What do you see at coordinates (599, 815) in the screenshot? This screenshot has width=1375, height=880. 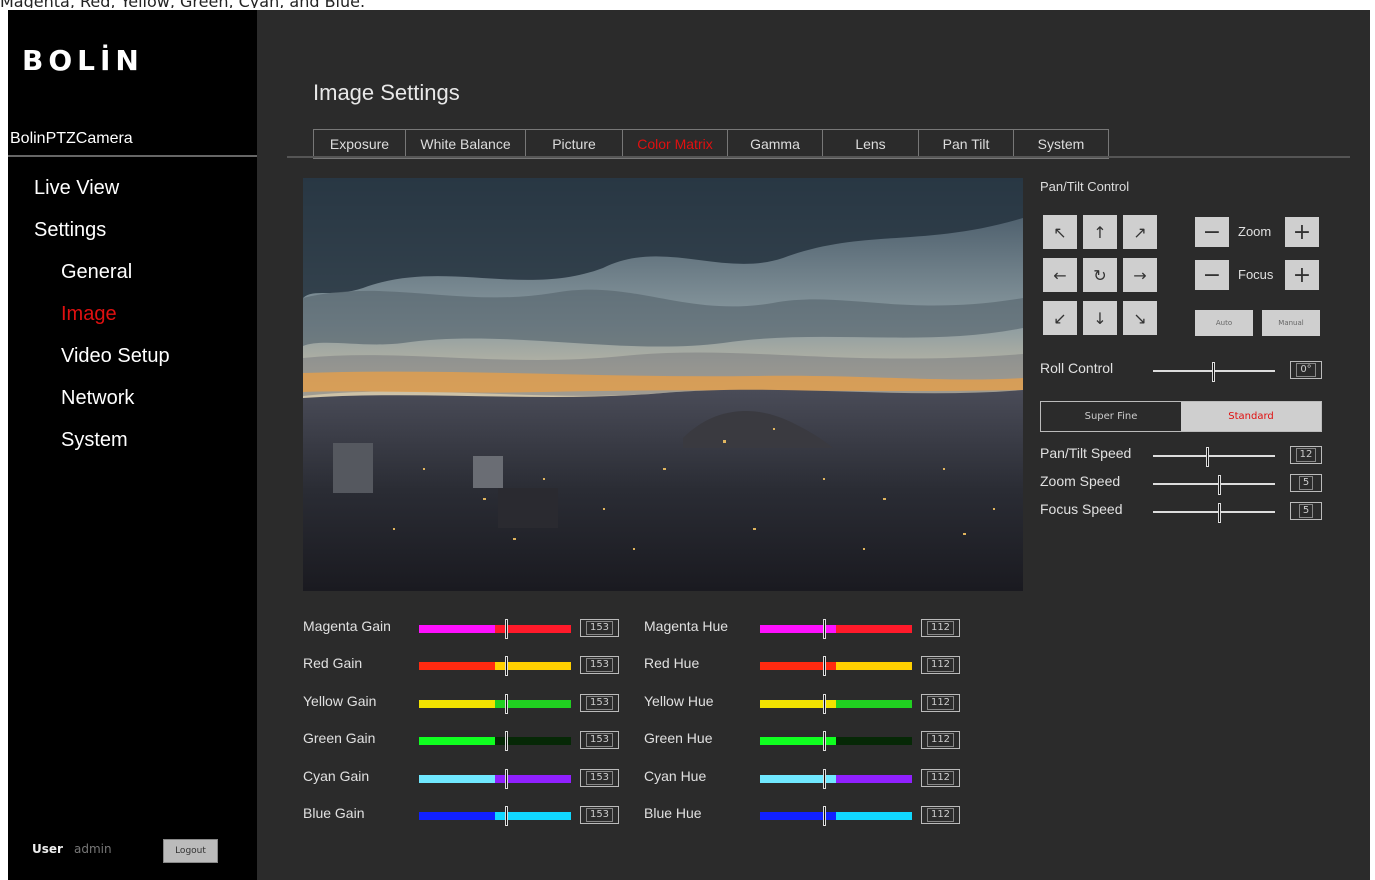 I see `blue-gain-value: 153` at bounding box center [599, 815].